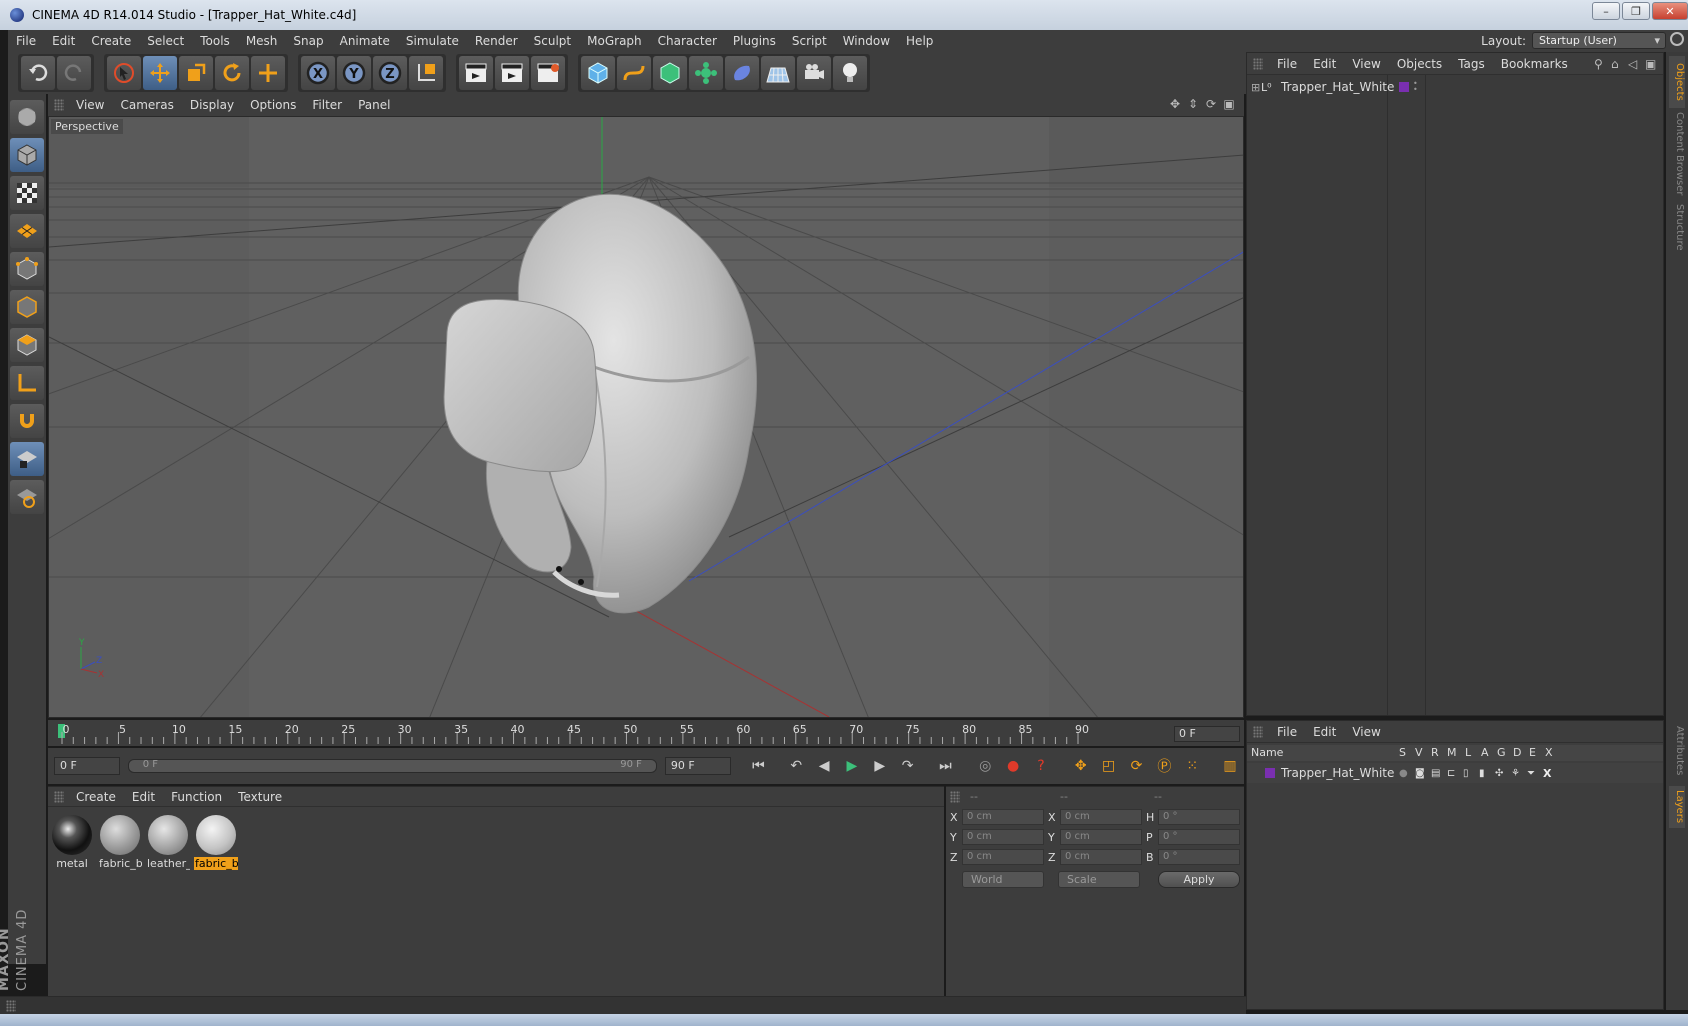 Image resolution: width=1688 pixels, height=1026 pixels. What do you see at coordinates (697, 766) in the screenshot?
I see `max-frame-field: 90 F` at bounding box center [697, 766].